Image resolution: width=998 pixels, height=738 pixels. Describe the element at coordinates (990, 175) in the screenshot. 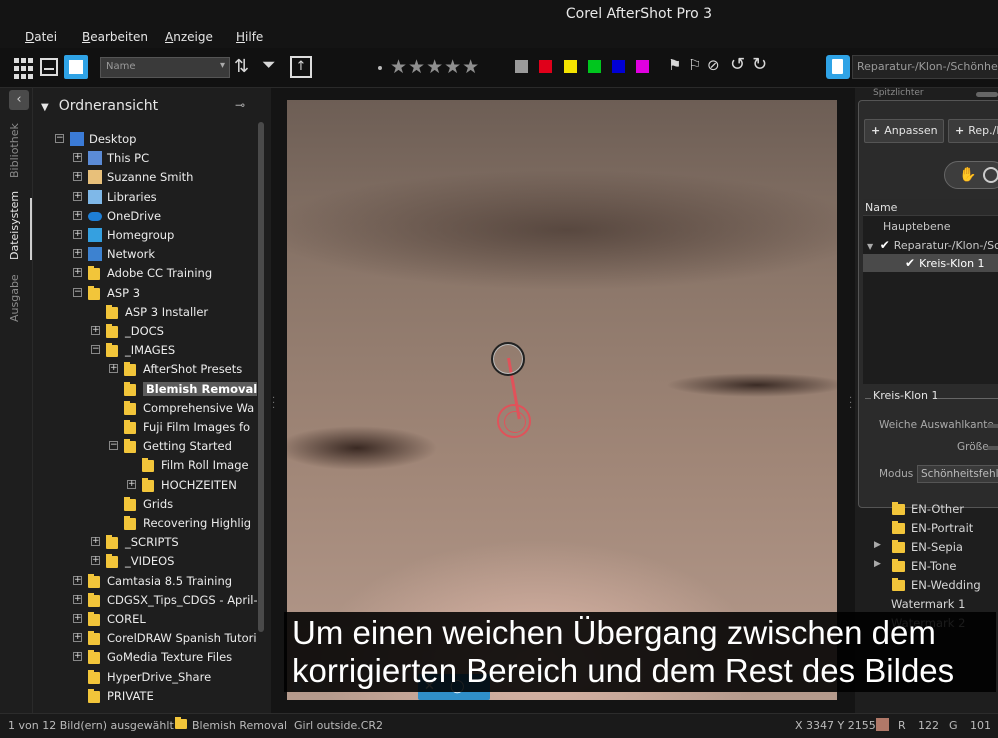

I see `circle-icon` at that location.